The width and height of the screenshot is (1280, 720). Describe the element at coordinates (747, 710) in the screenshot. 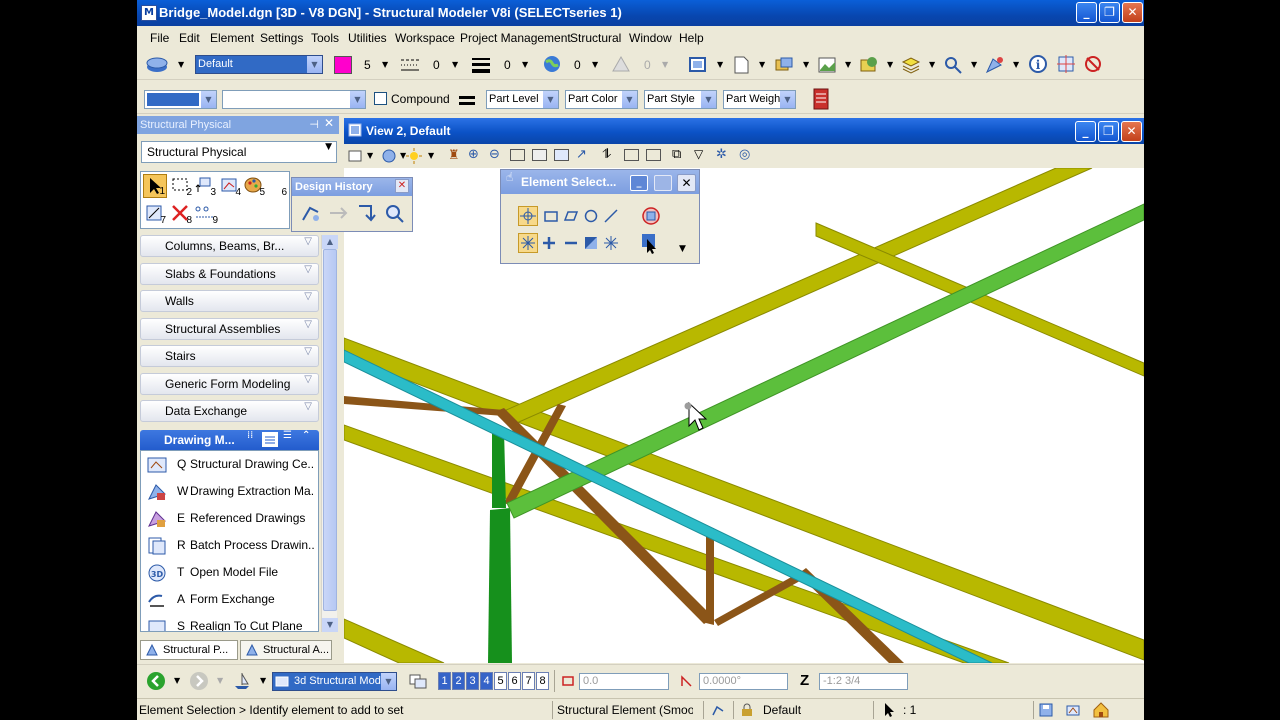

I see `lock-icon` at that location.